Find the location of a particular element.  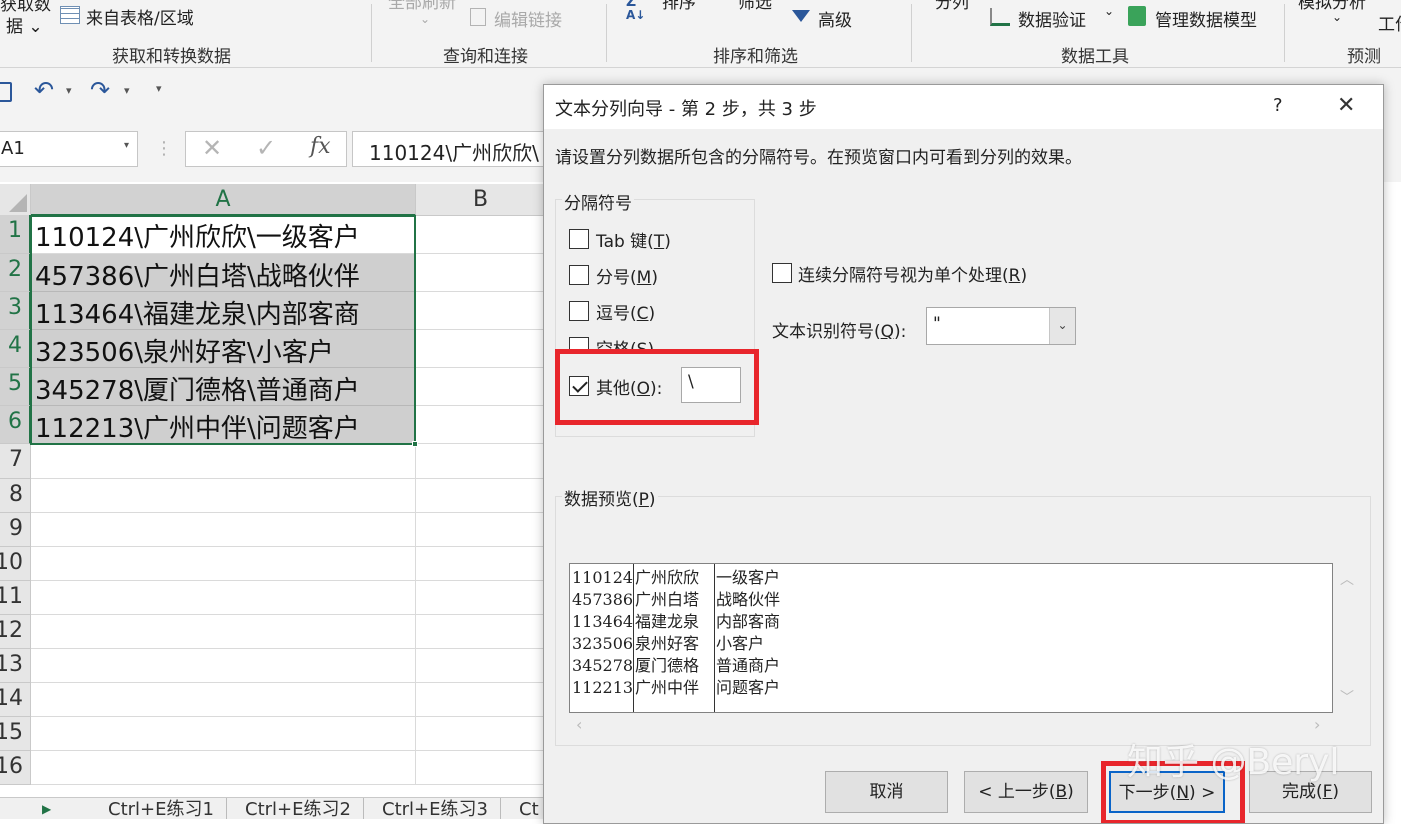

selection-border is located at coordinates (223, 330).